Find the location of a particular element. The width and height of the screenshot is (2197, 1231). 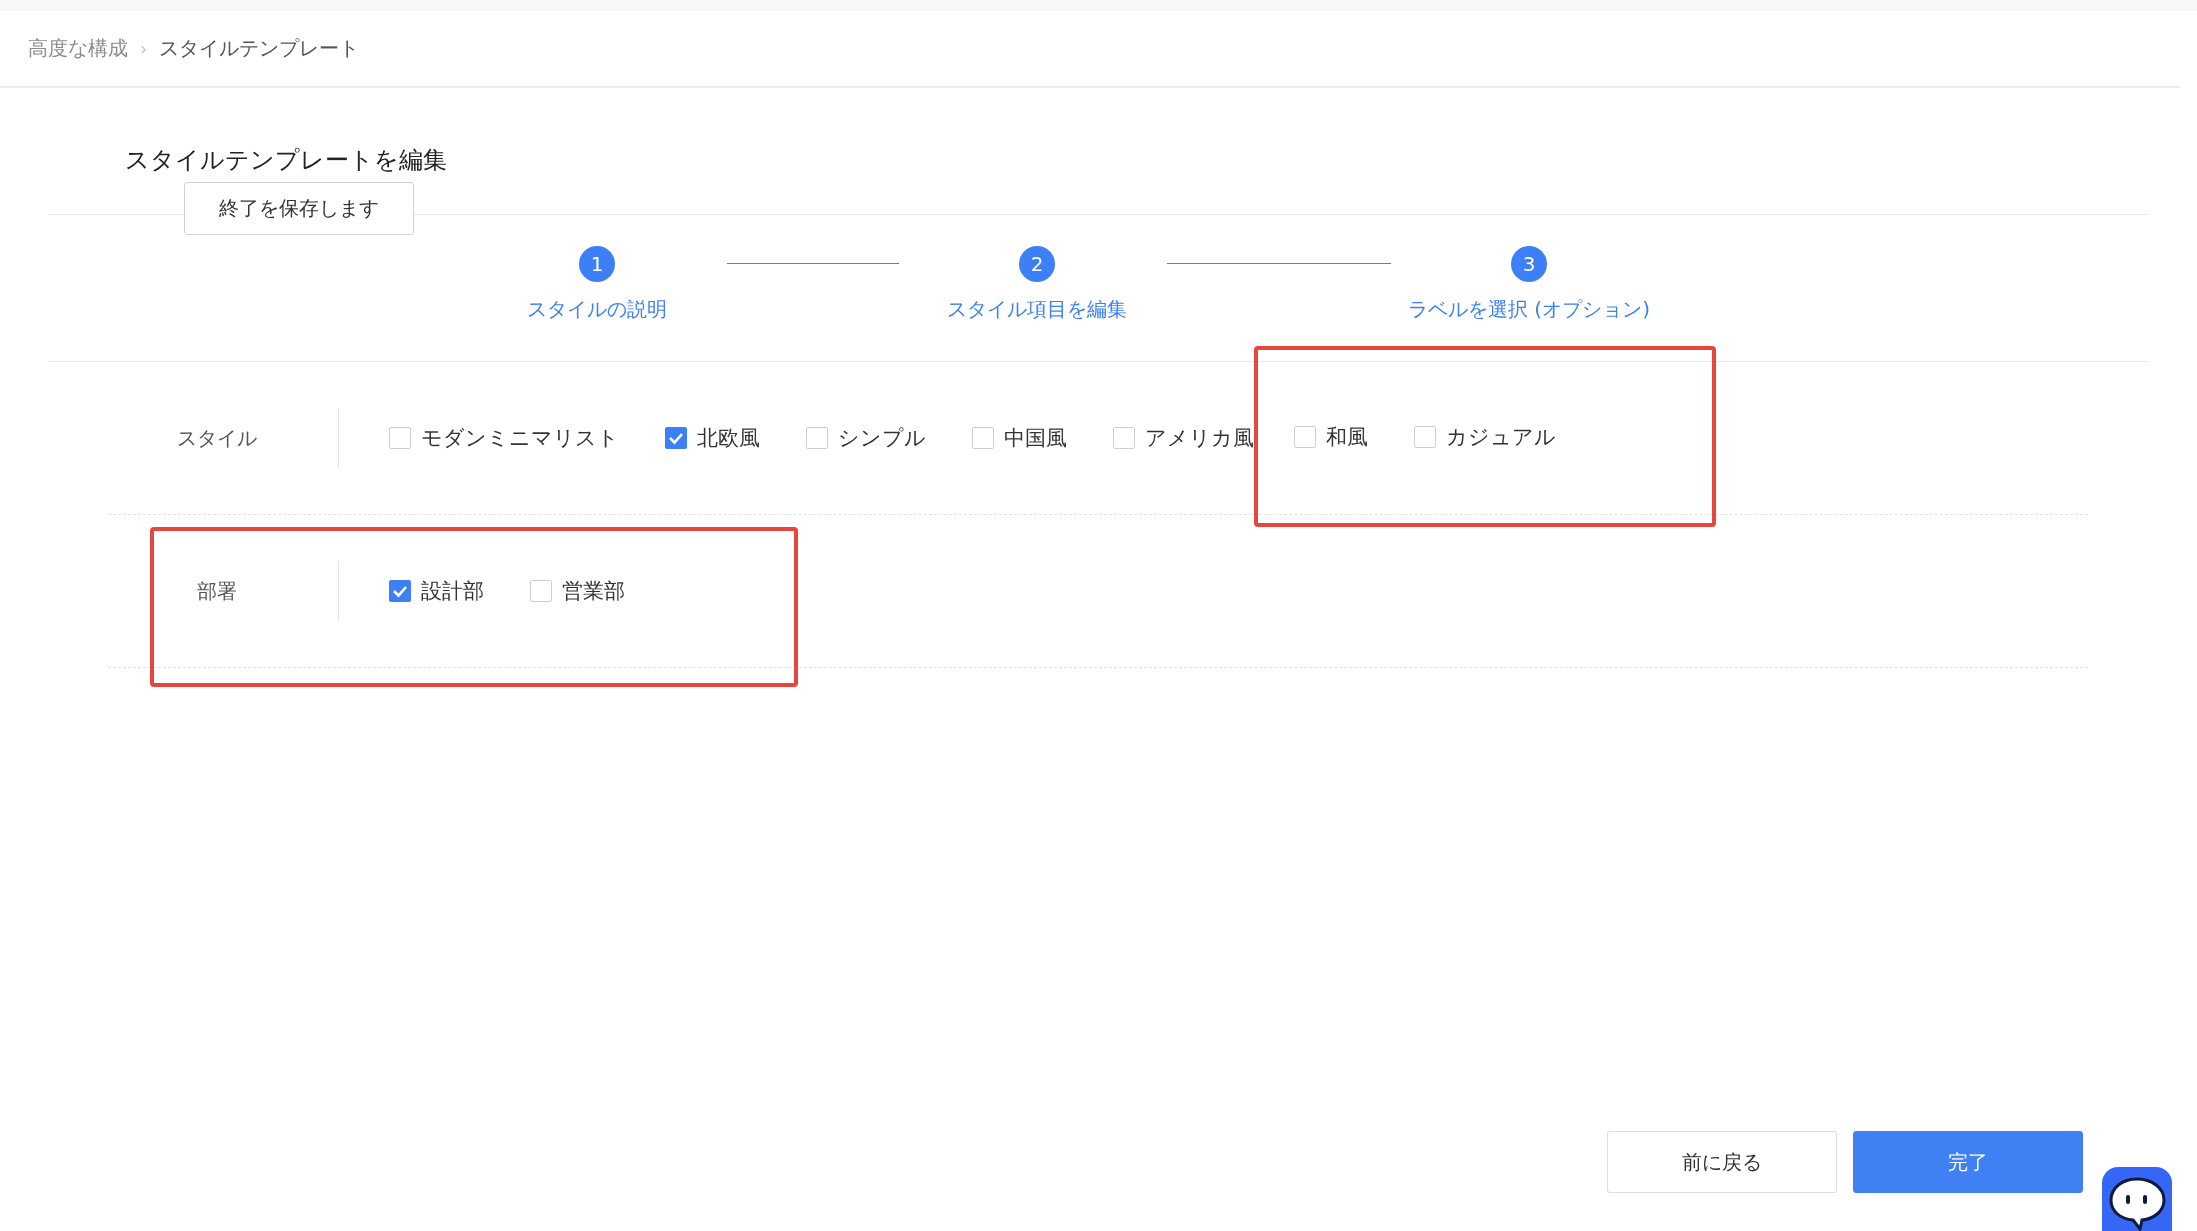

checkbox-label: 営業部 is located at coordinates (593, 591).